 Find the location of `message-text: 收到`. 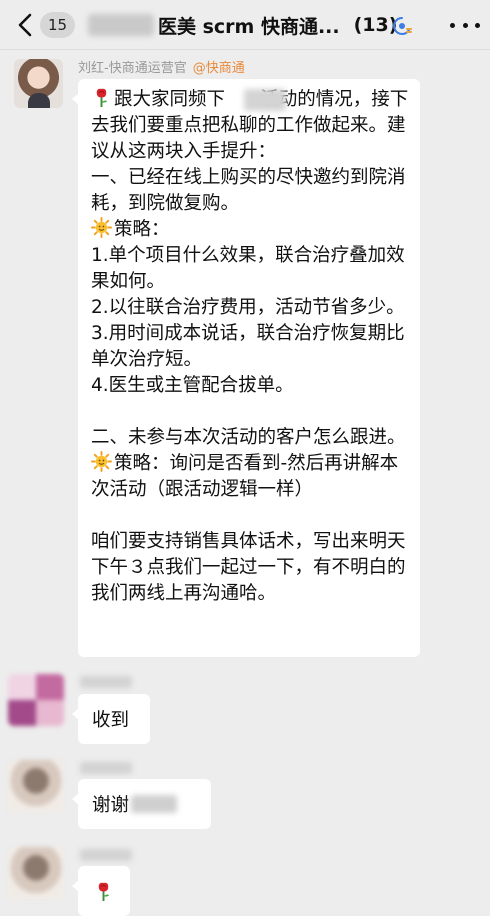

message-text: 收到 is located at coordinates (111, 720).